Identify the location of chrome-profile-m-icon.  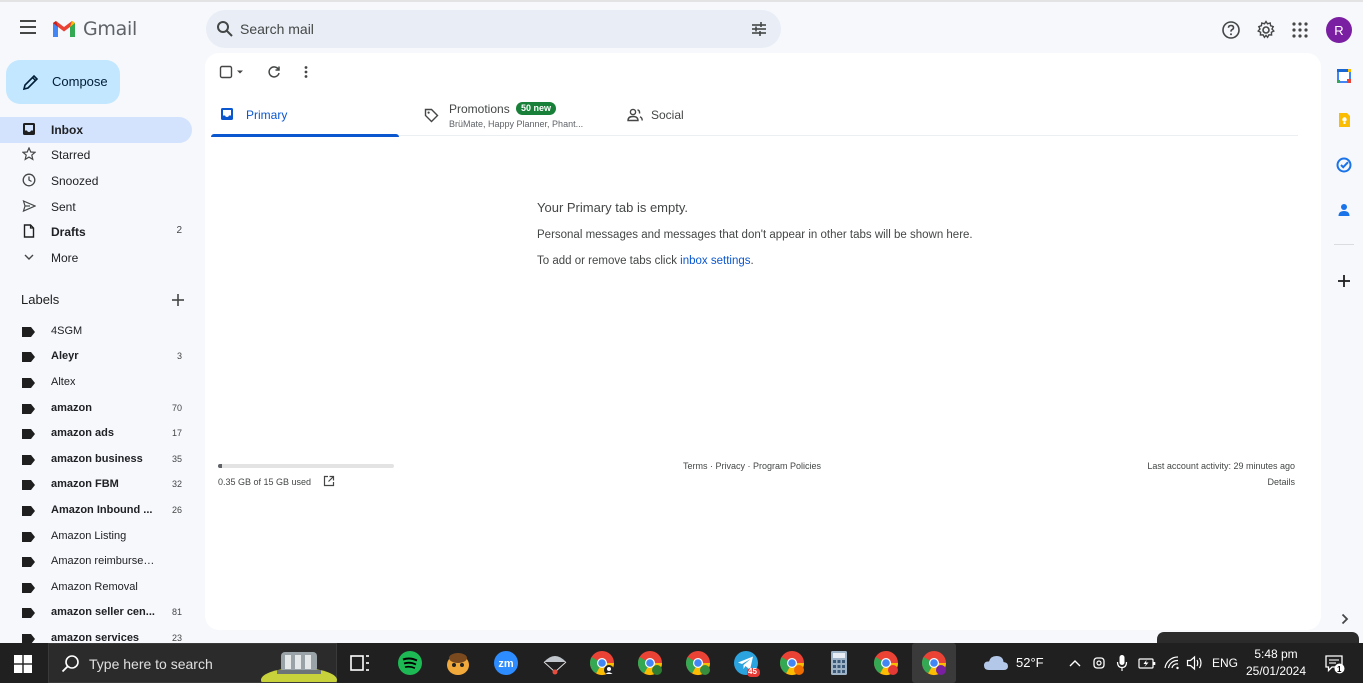
(698, 663).